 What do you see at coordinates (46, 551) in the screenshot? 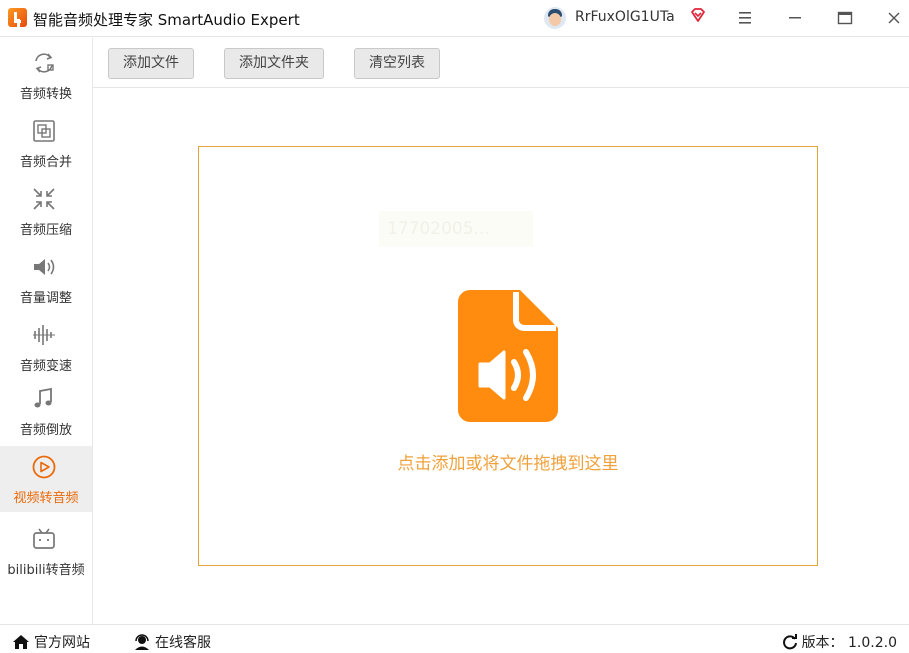
I see `sidebar-item-bilibili-to-audio: bilibili转音频` at bounding box center [46, 551].